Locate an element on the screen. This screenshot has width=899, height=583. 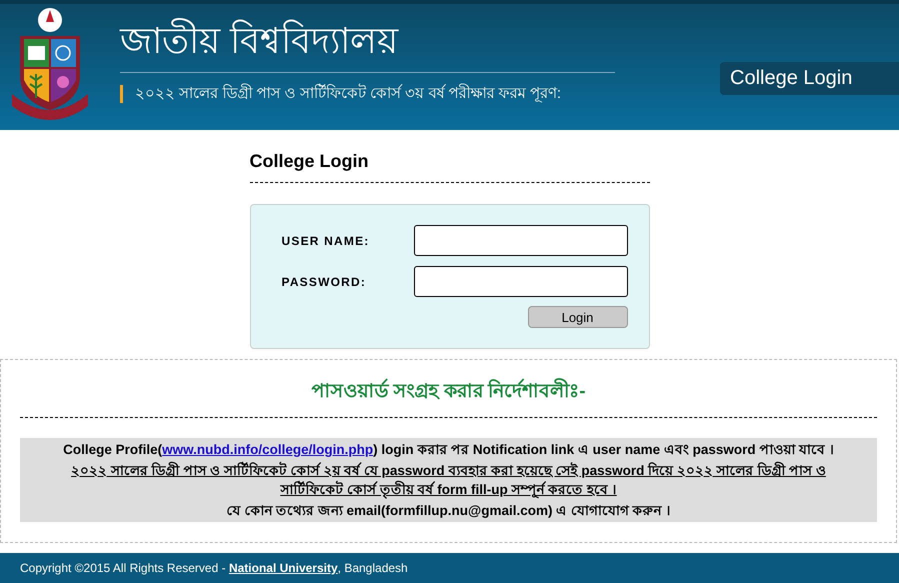
college-login-tab: College Login is located at coordinates (809, 78).